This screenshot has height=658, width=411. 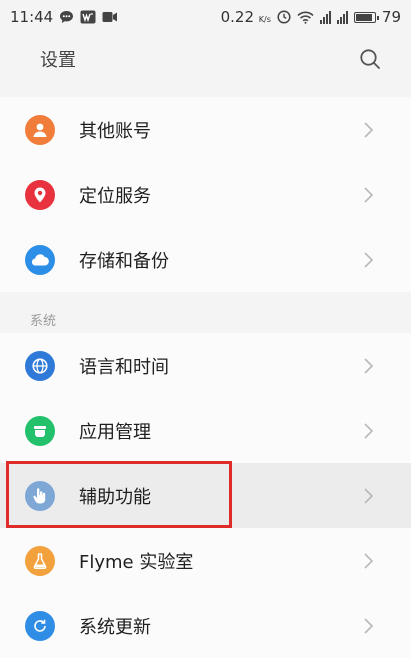 What do you see at coordinates (205, 259) in the screenshot?
I see `settings-item-storage-backup: 存储和备份` at bounding box center [205, 259].